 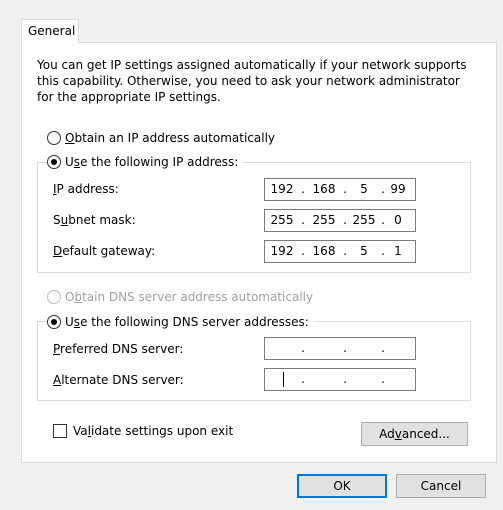 What do you see at coordinates (187, 322) in the screenshot?
I see `use-following-dns-label: Use the following DNS server addresses:` at bounding box center [187, 322].